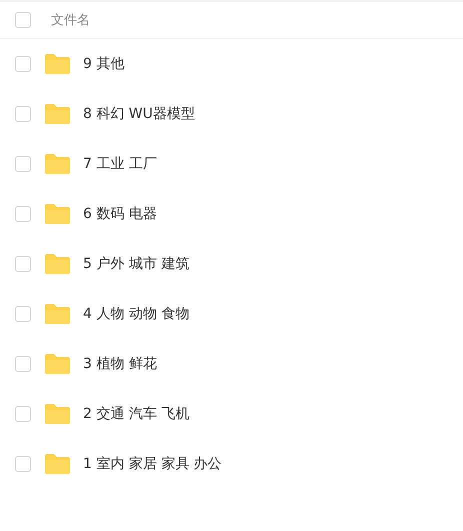 Image resolution: width=463 pixels, height=531 pixels. What do you see at coordinates (120, 364) in the screenshot?
I see `folder-name: 3 植物 鲜花` at bounding box center [120, 364].